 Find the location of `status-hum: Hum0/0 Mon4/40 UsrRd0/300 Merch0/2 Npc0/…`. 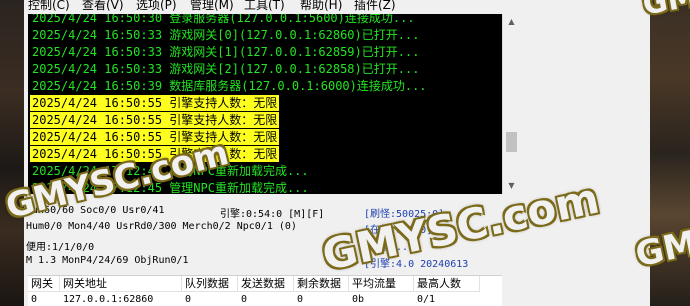

status-hum: Hum0/0 Mon4/40 UsrRd0/300 Merch0/2 Npc0/… is located at coordinates (161, 226).